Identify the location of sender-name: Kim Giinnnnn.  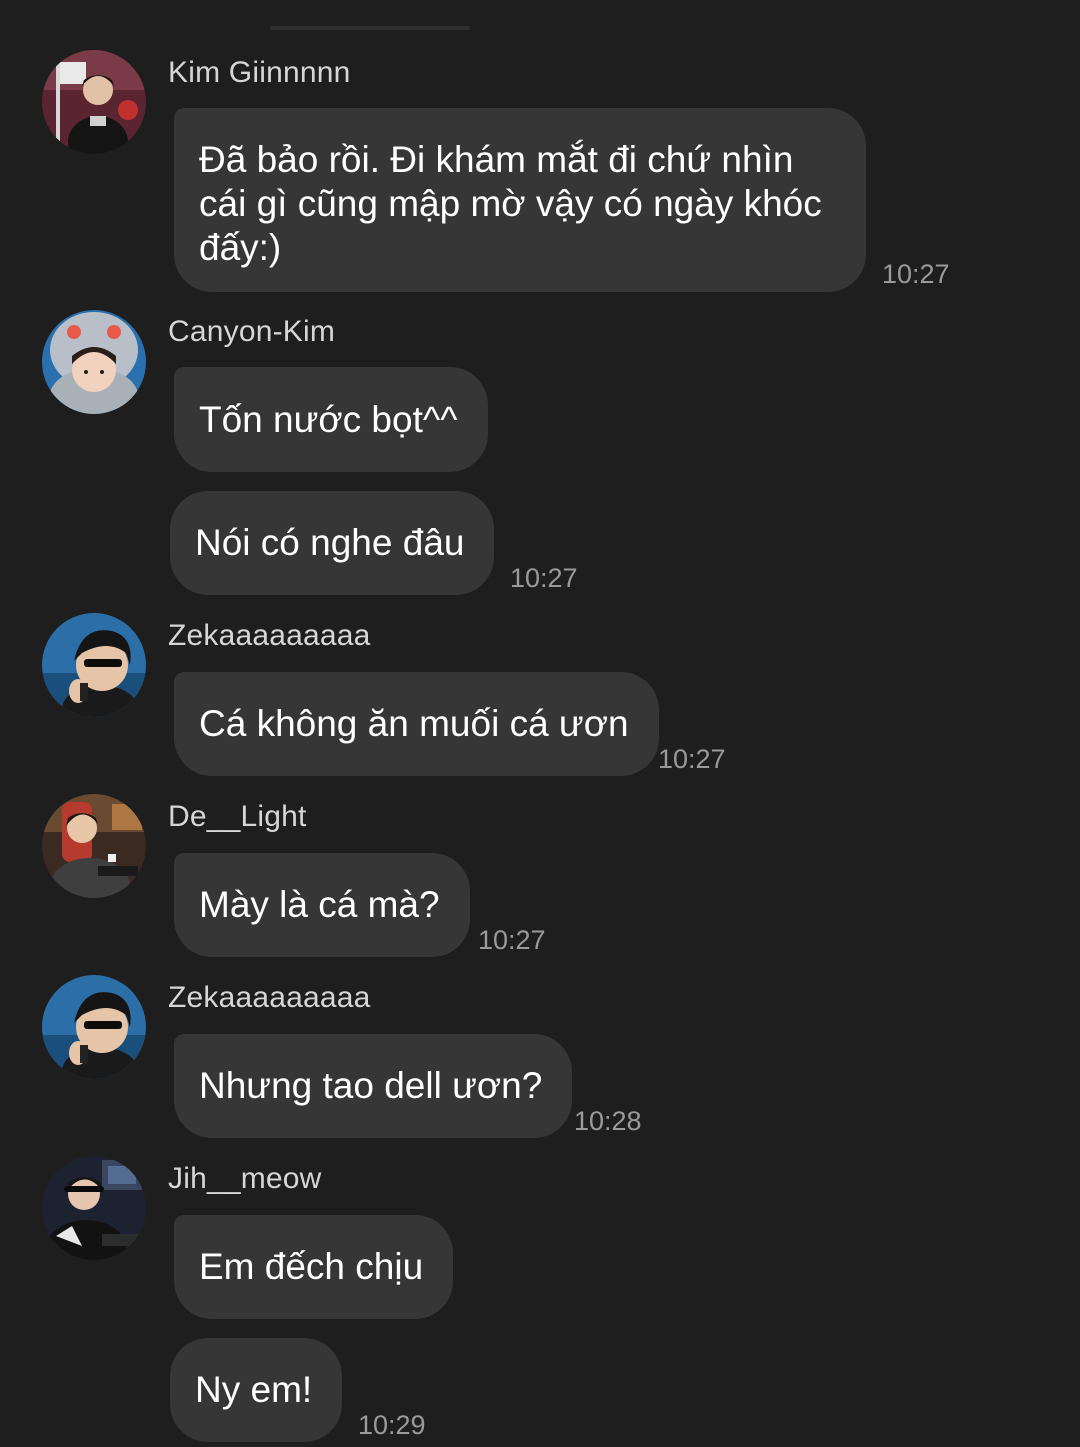
(259, 72).